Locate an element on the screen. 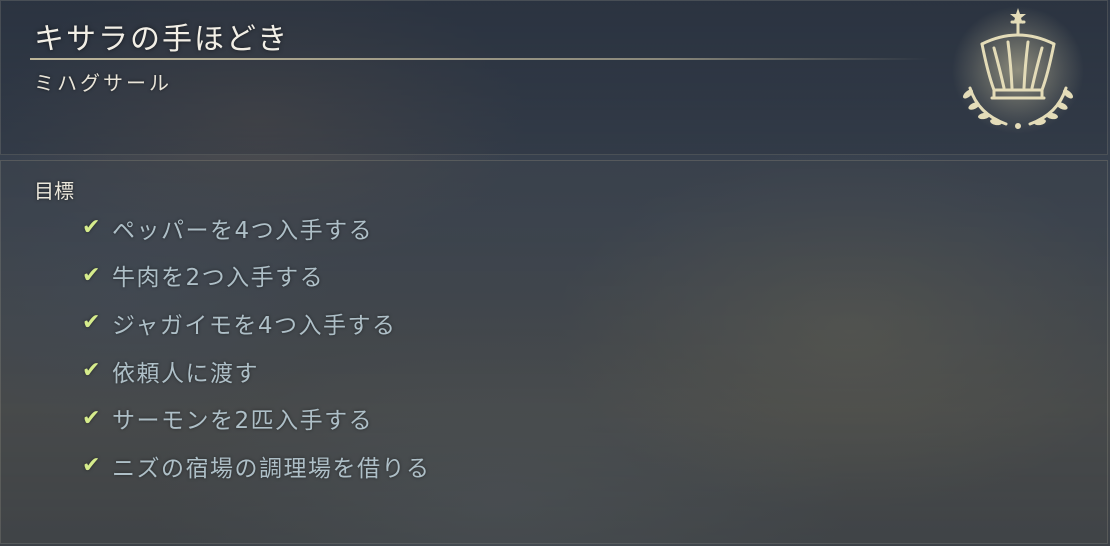  objective-label: サーモンを2匹入手する is located at coordinates (243, 421).